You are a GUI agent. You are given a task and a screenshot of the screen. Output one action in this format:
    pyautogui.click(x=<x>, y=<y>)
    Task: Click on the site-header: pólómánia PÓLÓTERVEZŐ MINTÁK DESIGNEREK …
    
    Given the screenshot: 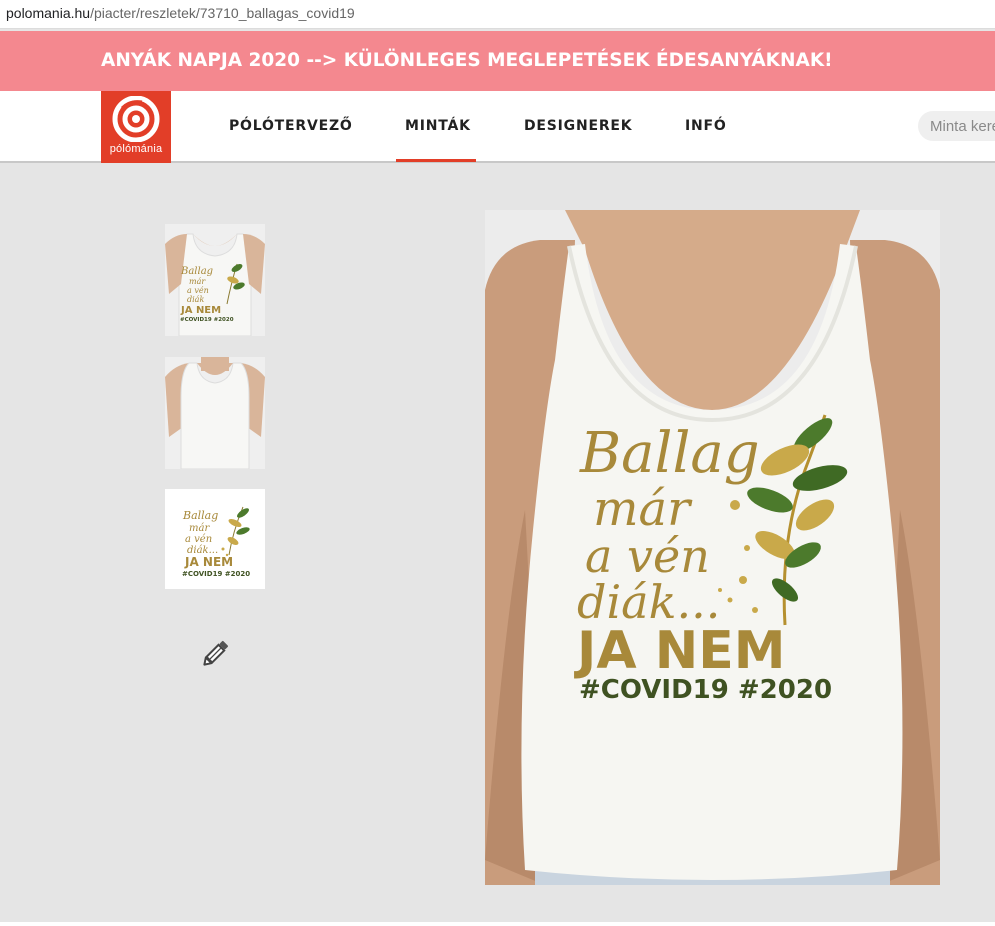 What is the action you would take?
    pyautogui.click(x=497, y=127)
    